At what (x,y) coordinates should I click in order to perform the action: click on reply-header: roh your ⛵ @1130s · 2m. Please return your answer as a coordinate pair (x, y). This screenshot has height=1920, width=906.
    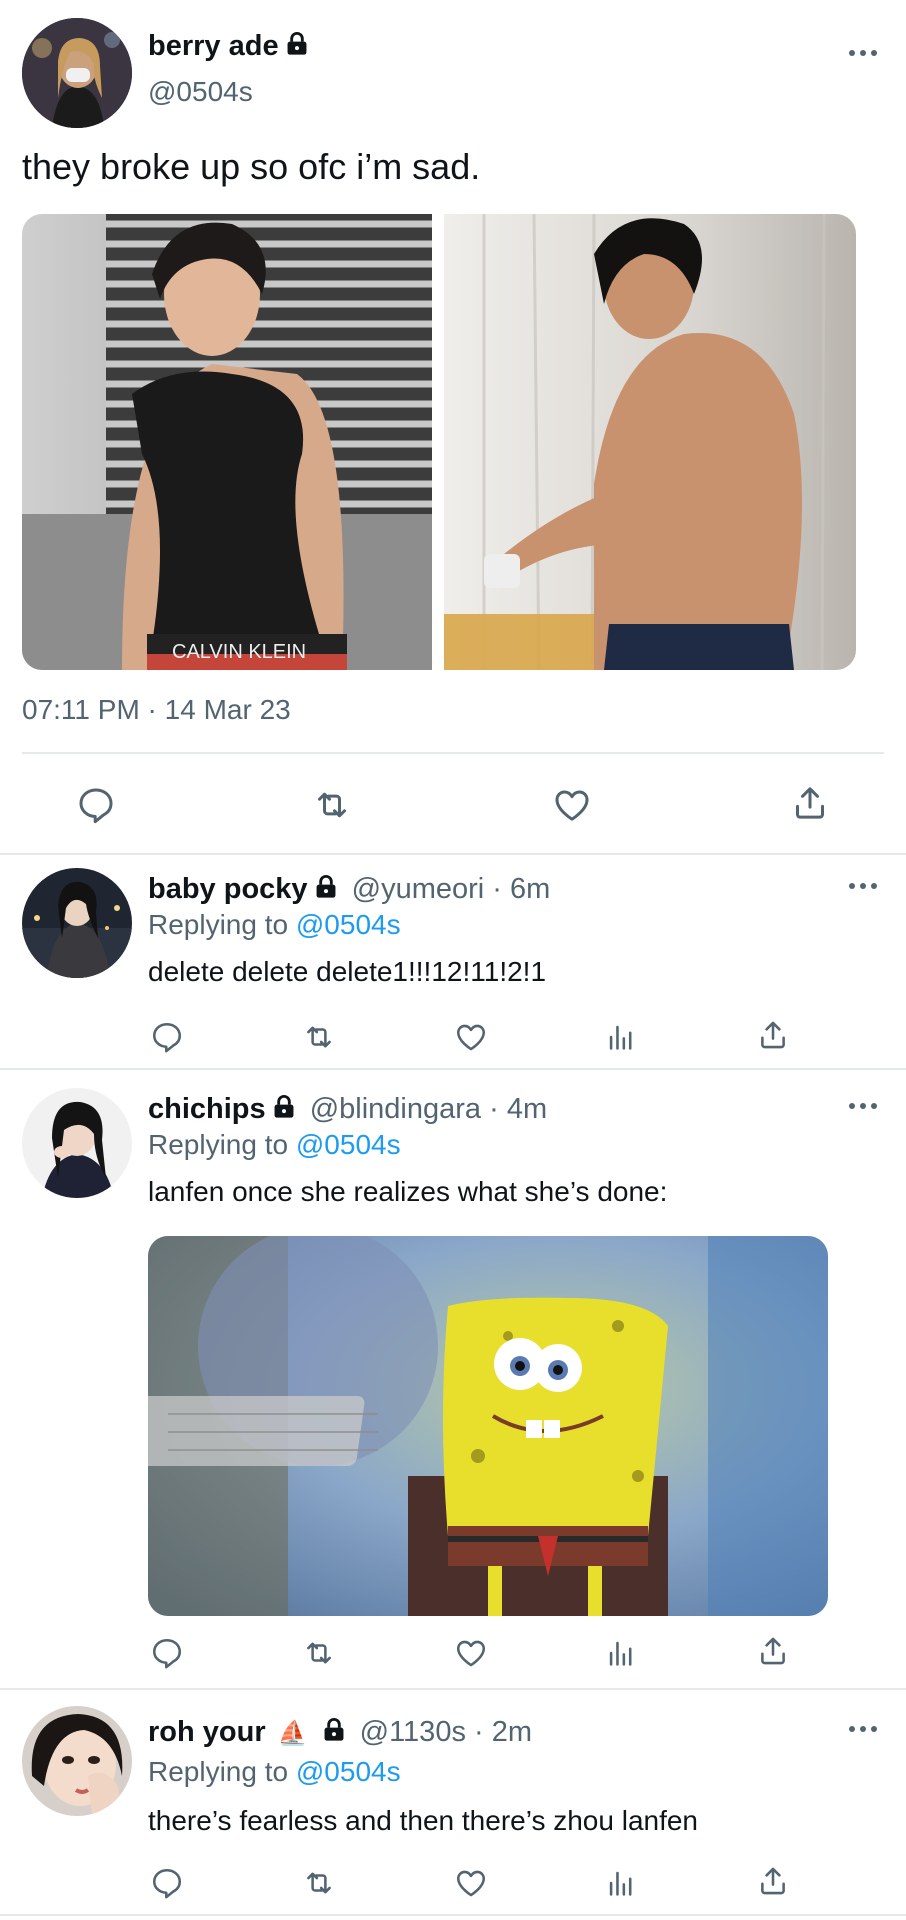
    Looking at the image, I should click on (340, 1732).